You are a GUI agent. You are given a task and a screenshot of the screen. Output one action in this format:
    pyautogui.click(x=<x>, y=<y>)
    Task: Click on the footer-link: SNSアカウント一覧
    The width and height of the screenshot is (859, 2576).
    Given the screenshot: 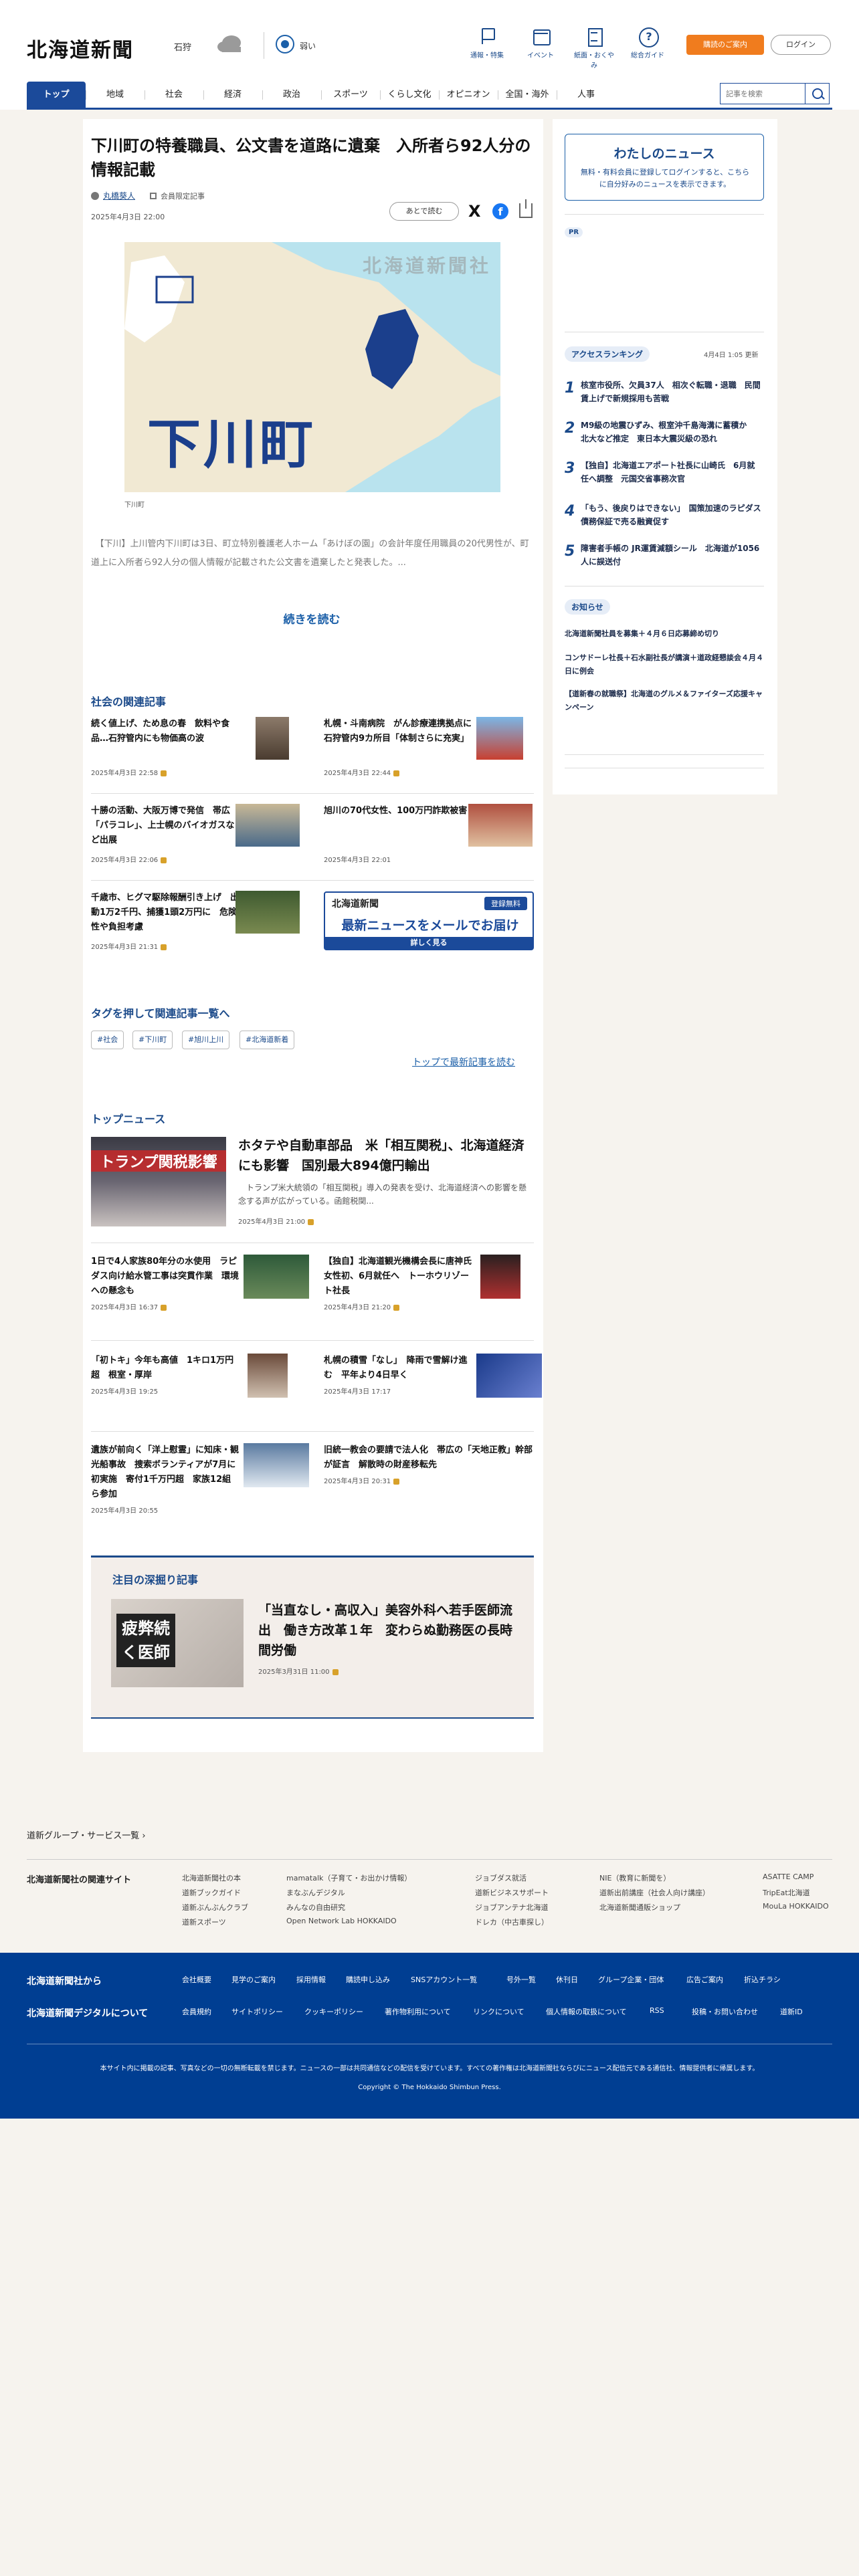 What is the action you would take?
    pyautogui.click(x=444, y=1980)
    